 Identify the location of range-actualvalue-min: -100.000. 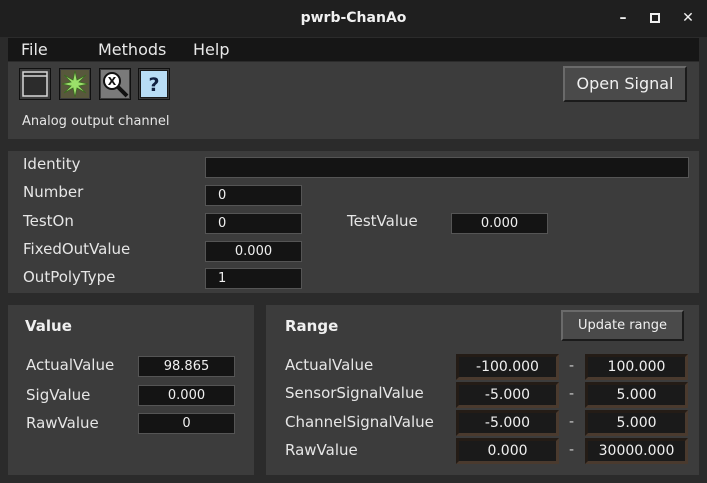
(507, 367).